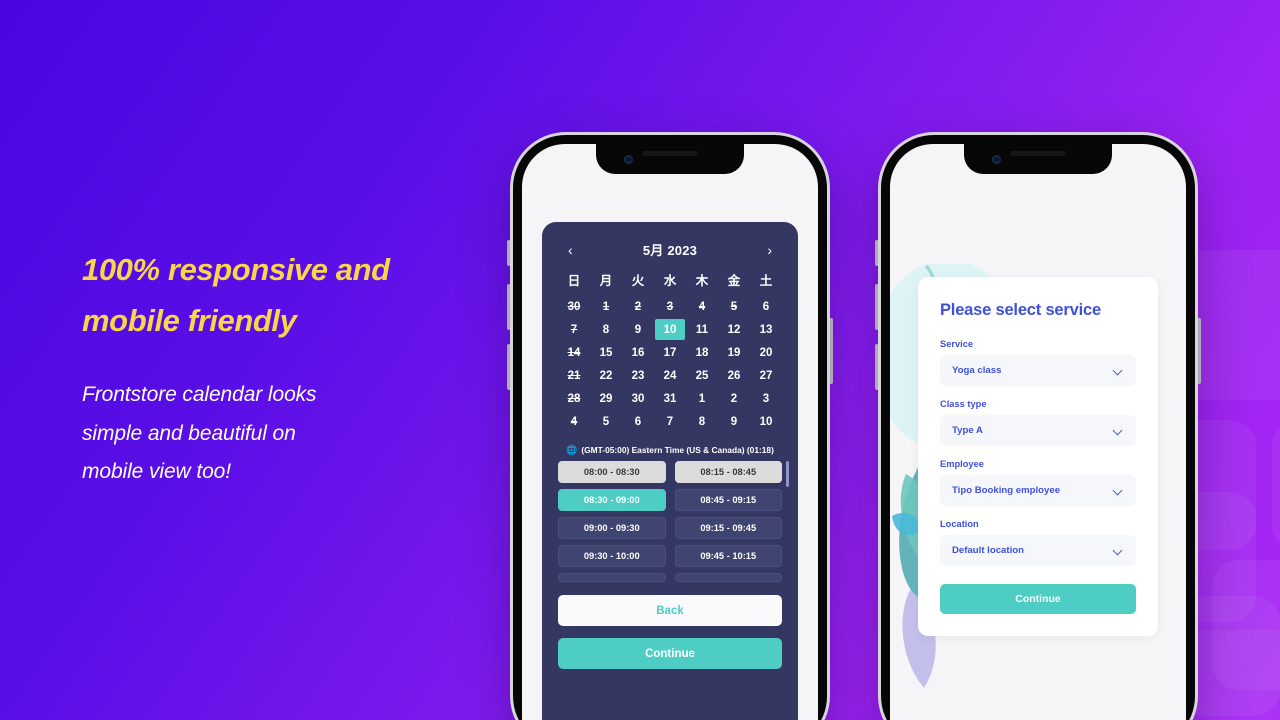 The height and width of the screenshot is (720, 1280). I want to click on calendar-day-cell: 17, so click(670, 352).